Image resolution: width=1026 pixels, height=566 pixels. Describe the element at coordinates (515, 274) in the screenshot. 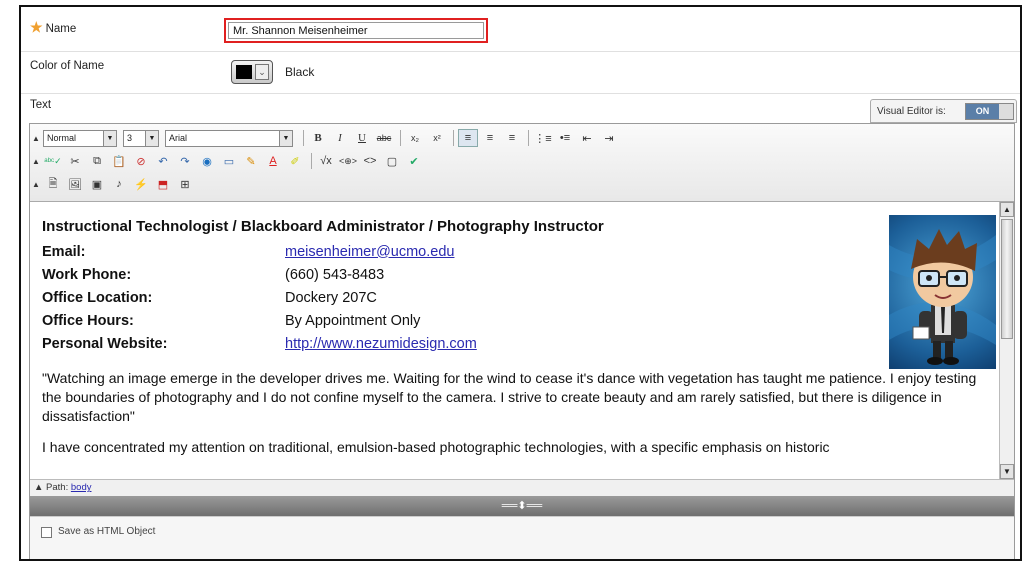

I see `info-row-phone: Work Phone: (660) 543-8483` at that location.